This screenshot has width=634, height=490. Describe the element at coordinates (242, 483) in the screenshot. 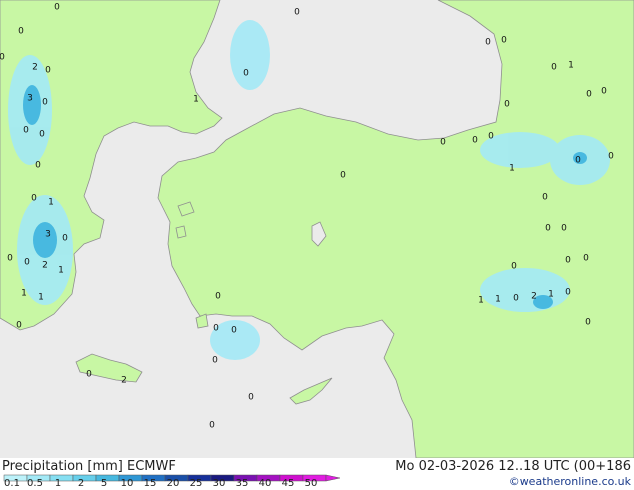

I see `scale-tick-label: 35` at that location.